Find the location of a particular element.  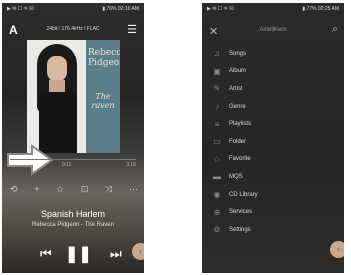

folder-icon: ▭ is located at coordinates (217, 142).